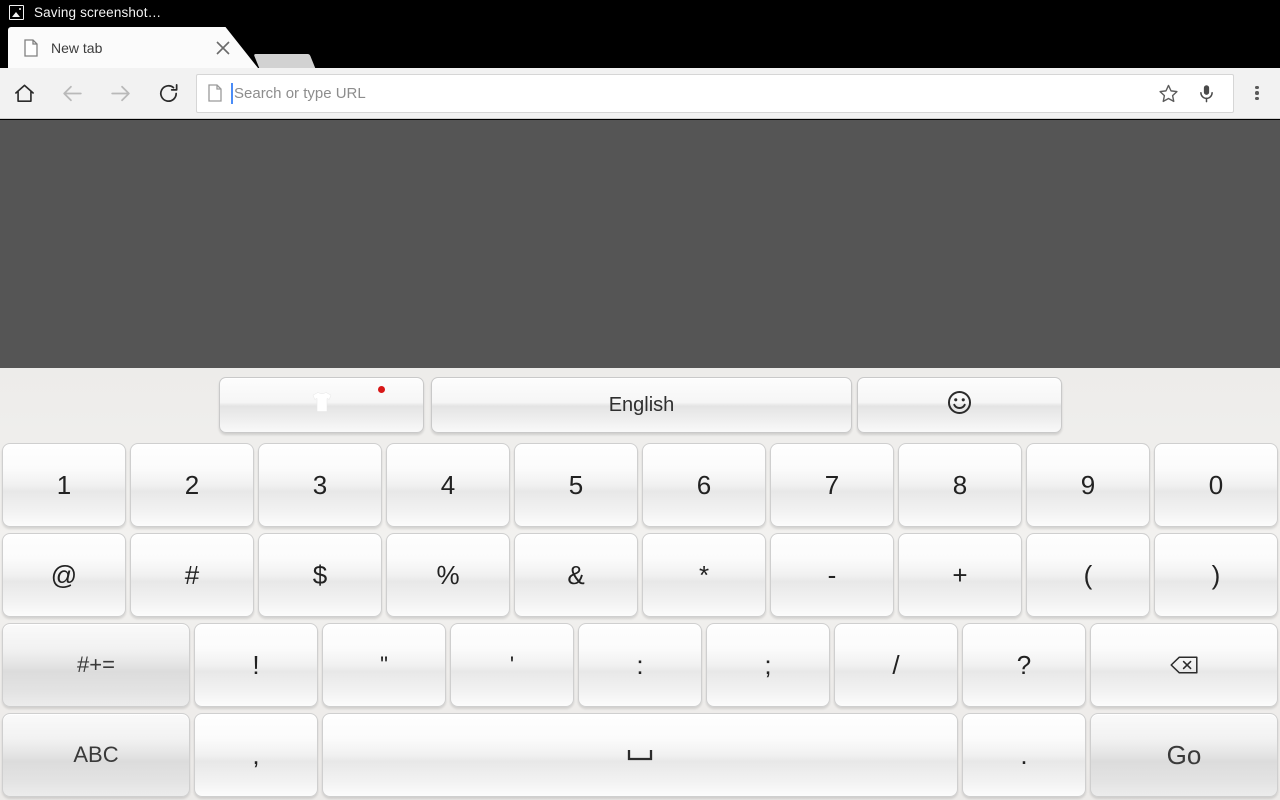  I want to click on key-slash: /, so click(896, 665).